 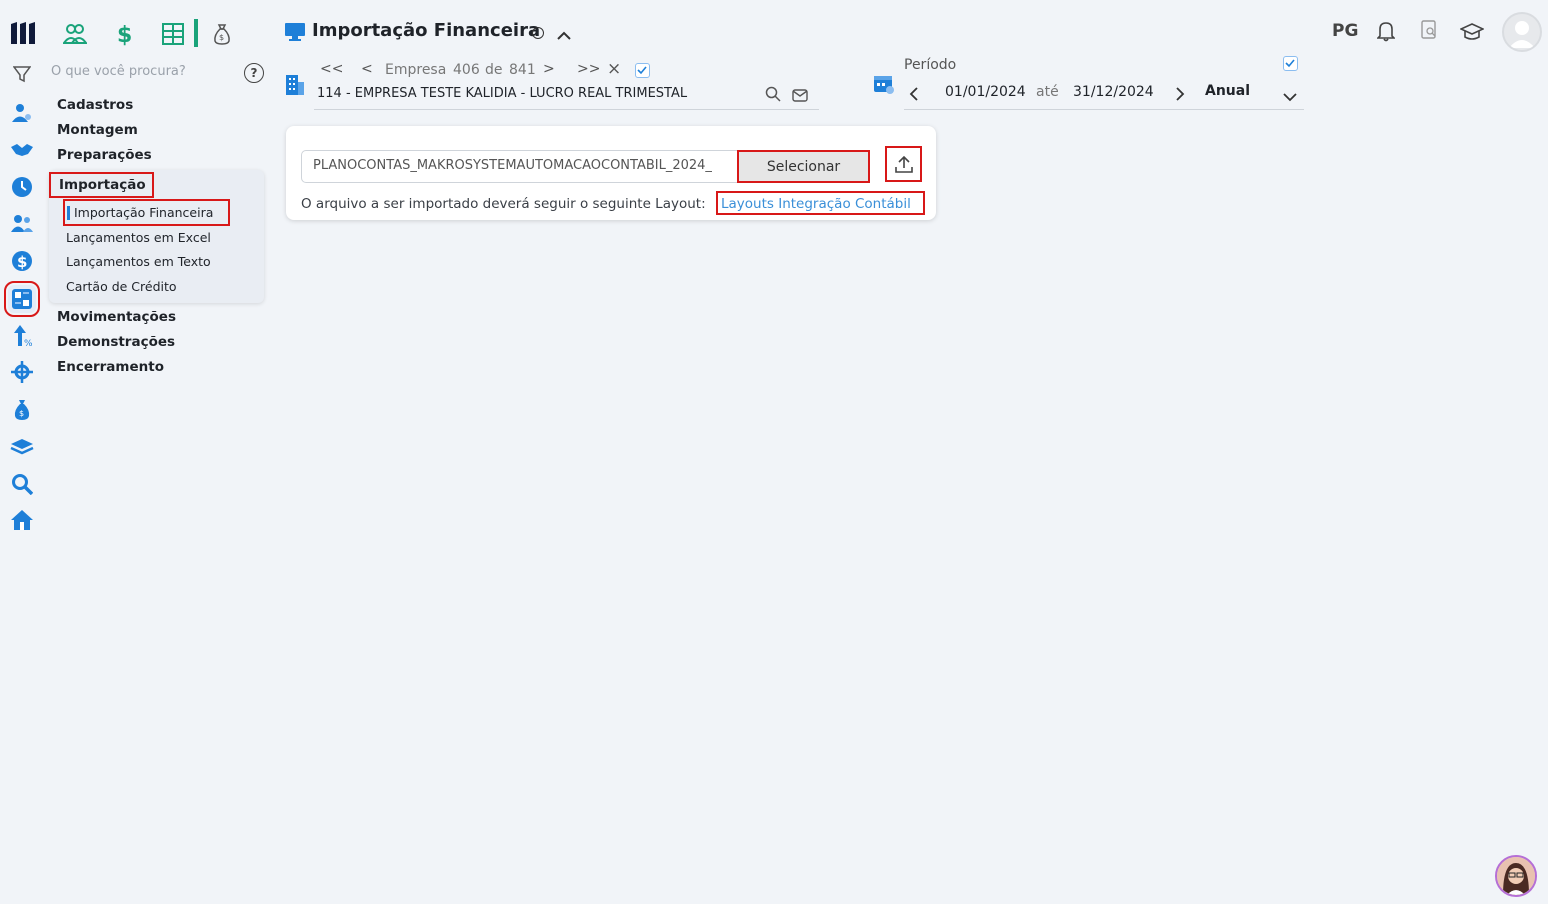 What do you see at coordinates (1104, 109) in the screenshot?
I see `period-underline` at bounding box center [1104, 109].